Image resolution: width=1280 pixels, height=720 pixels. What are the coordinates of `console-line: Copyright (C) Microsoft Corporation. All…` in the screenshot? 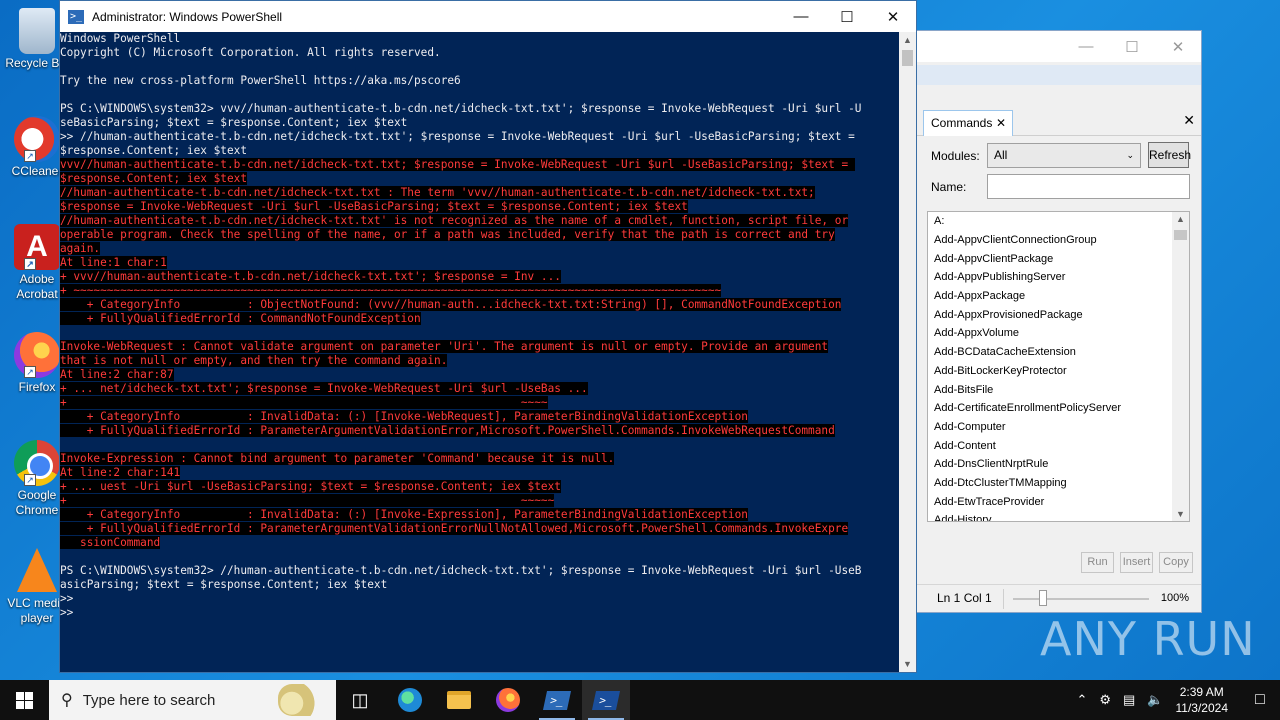 It's located at (250, 52).